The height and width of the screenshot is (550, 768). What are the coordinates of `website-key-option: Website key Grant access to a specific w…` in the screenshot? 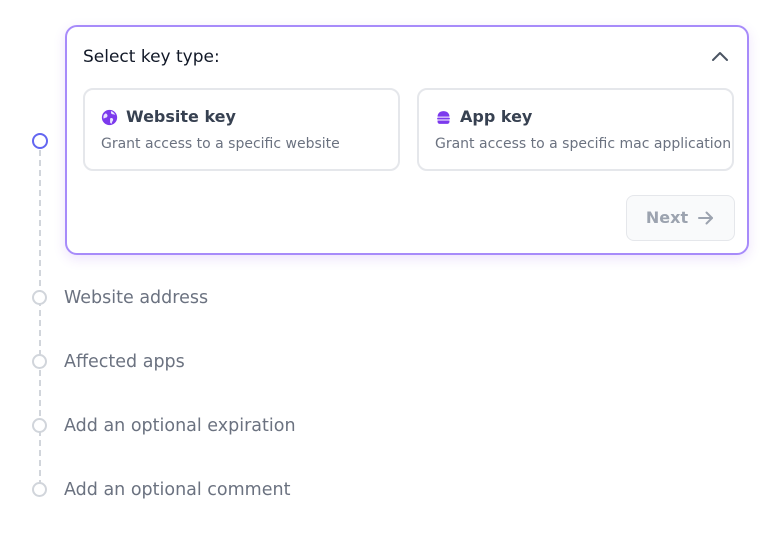 It's located at (241, 129).